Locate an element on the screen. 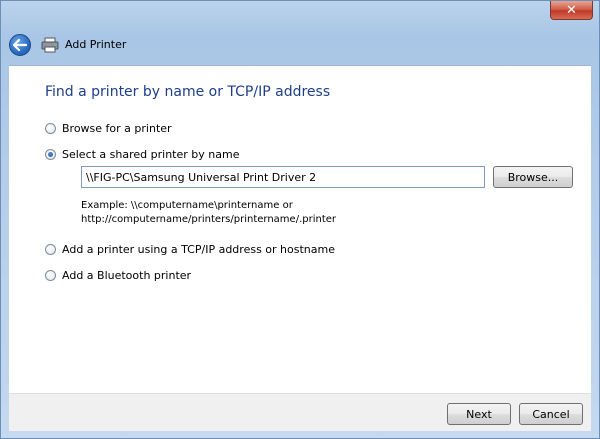 The width and height of the screenshot is (600, 439). window-title: Add Printer is located at coordinates (96, 44).